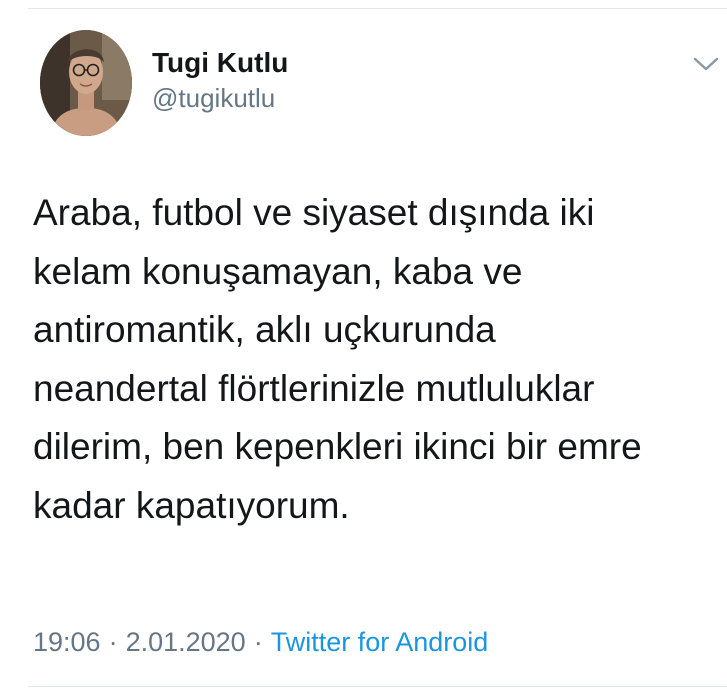 The height and width of the screenshot is (697, 727). I want to click on display-name: Tugi Kutlu, so click(220, 63).